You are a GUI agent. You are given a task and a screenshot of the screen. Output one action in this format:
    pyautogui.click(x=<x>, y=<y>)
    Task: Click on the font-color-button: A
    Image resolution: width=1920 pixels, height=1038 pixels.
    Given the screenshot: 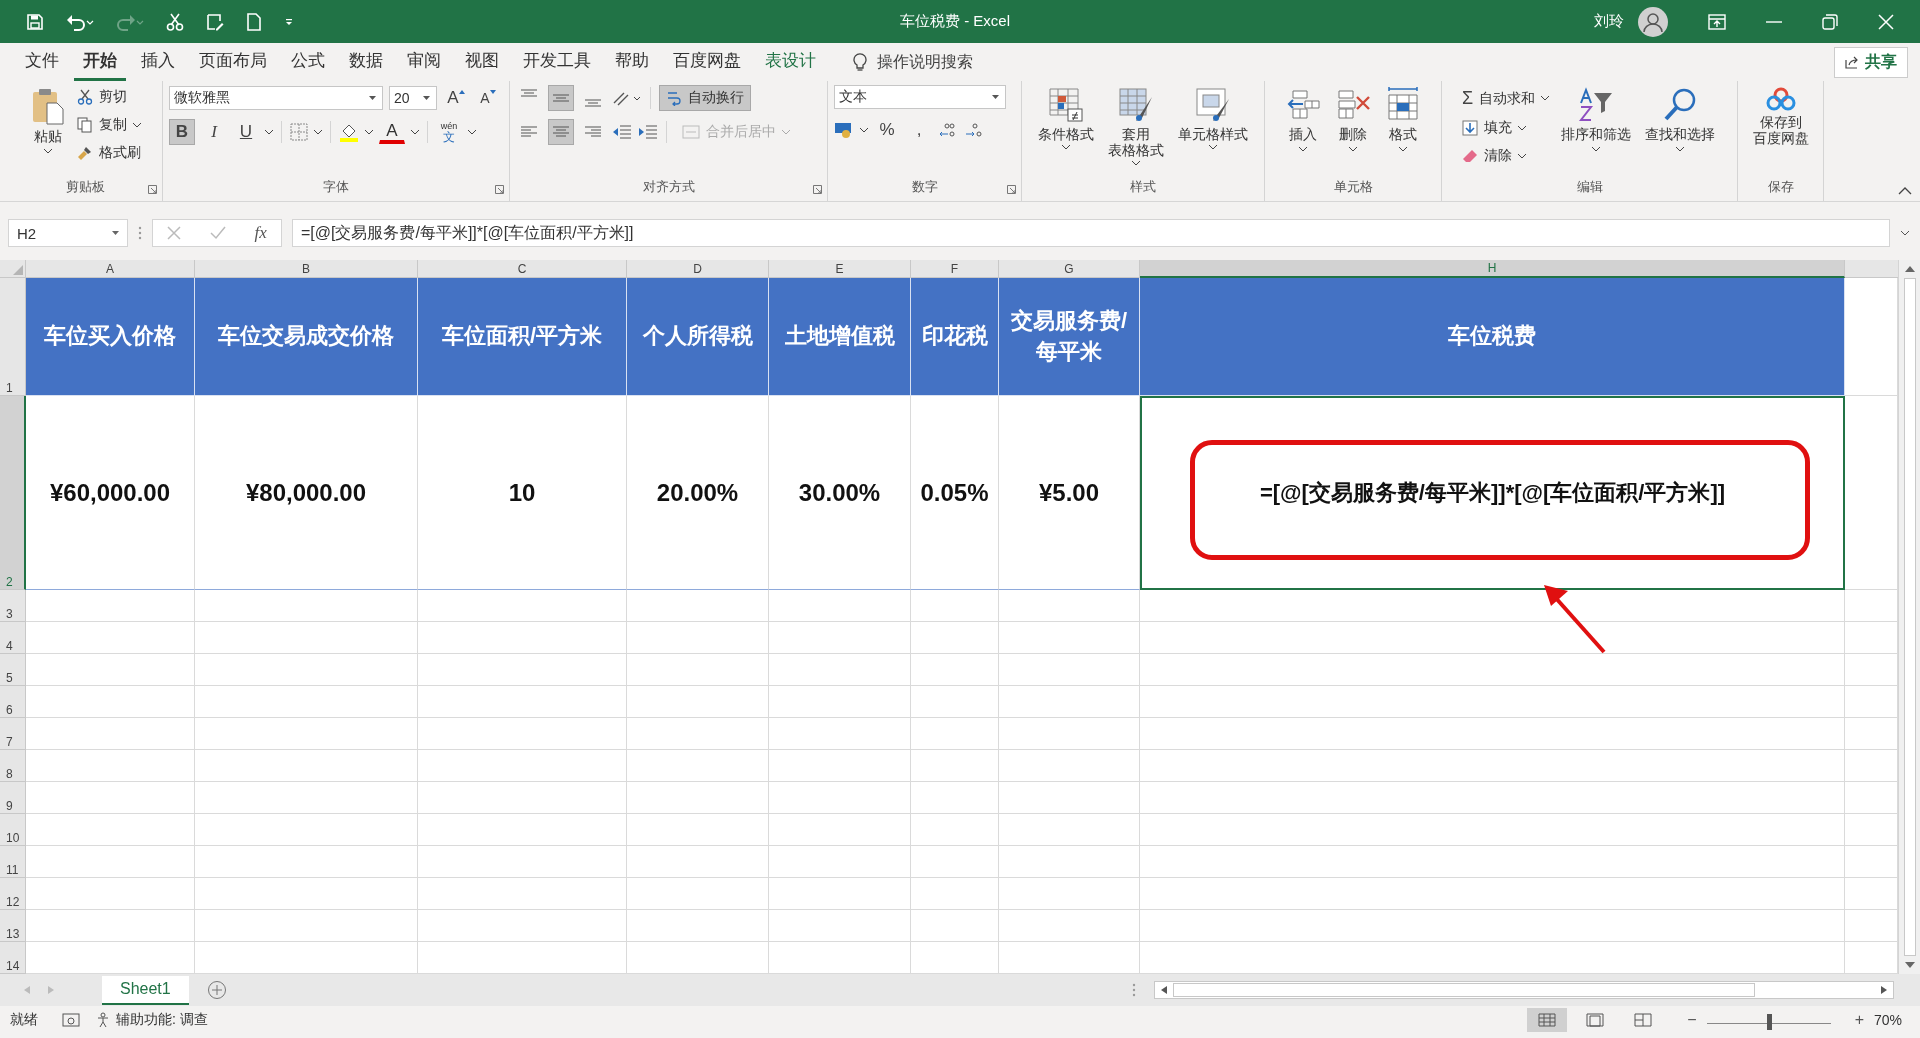 What is the action you would take?
    pyautogui.click(x=392, y=132)
    